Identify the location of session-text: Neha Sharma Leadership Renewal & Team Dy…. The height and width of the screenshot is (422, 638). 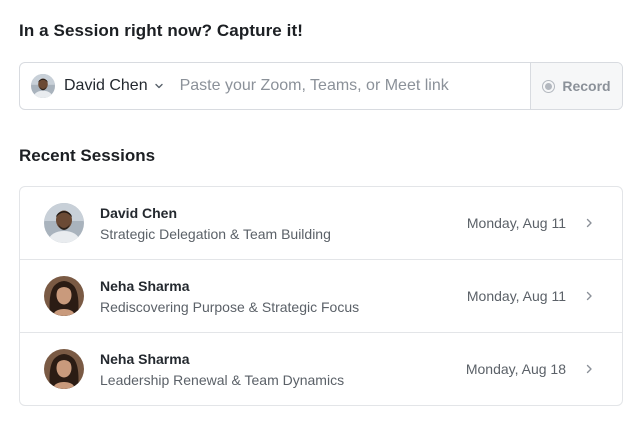
(283, 369).